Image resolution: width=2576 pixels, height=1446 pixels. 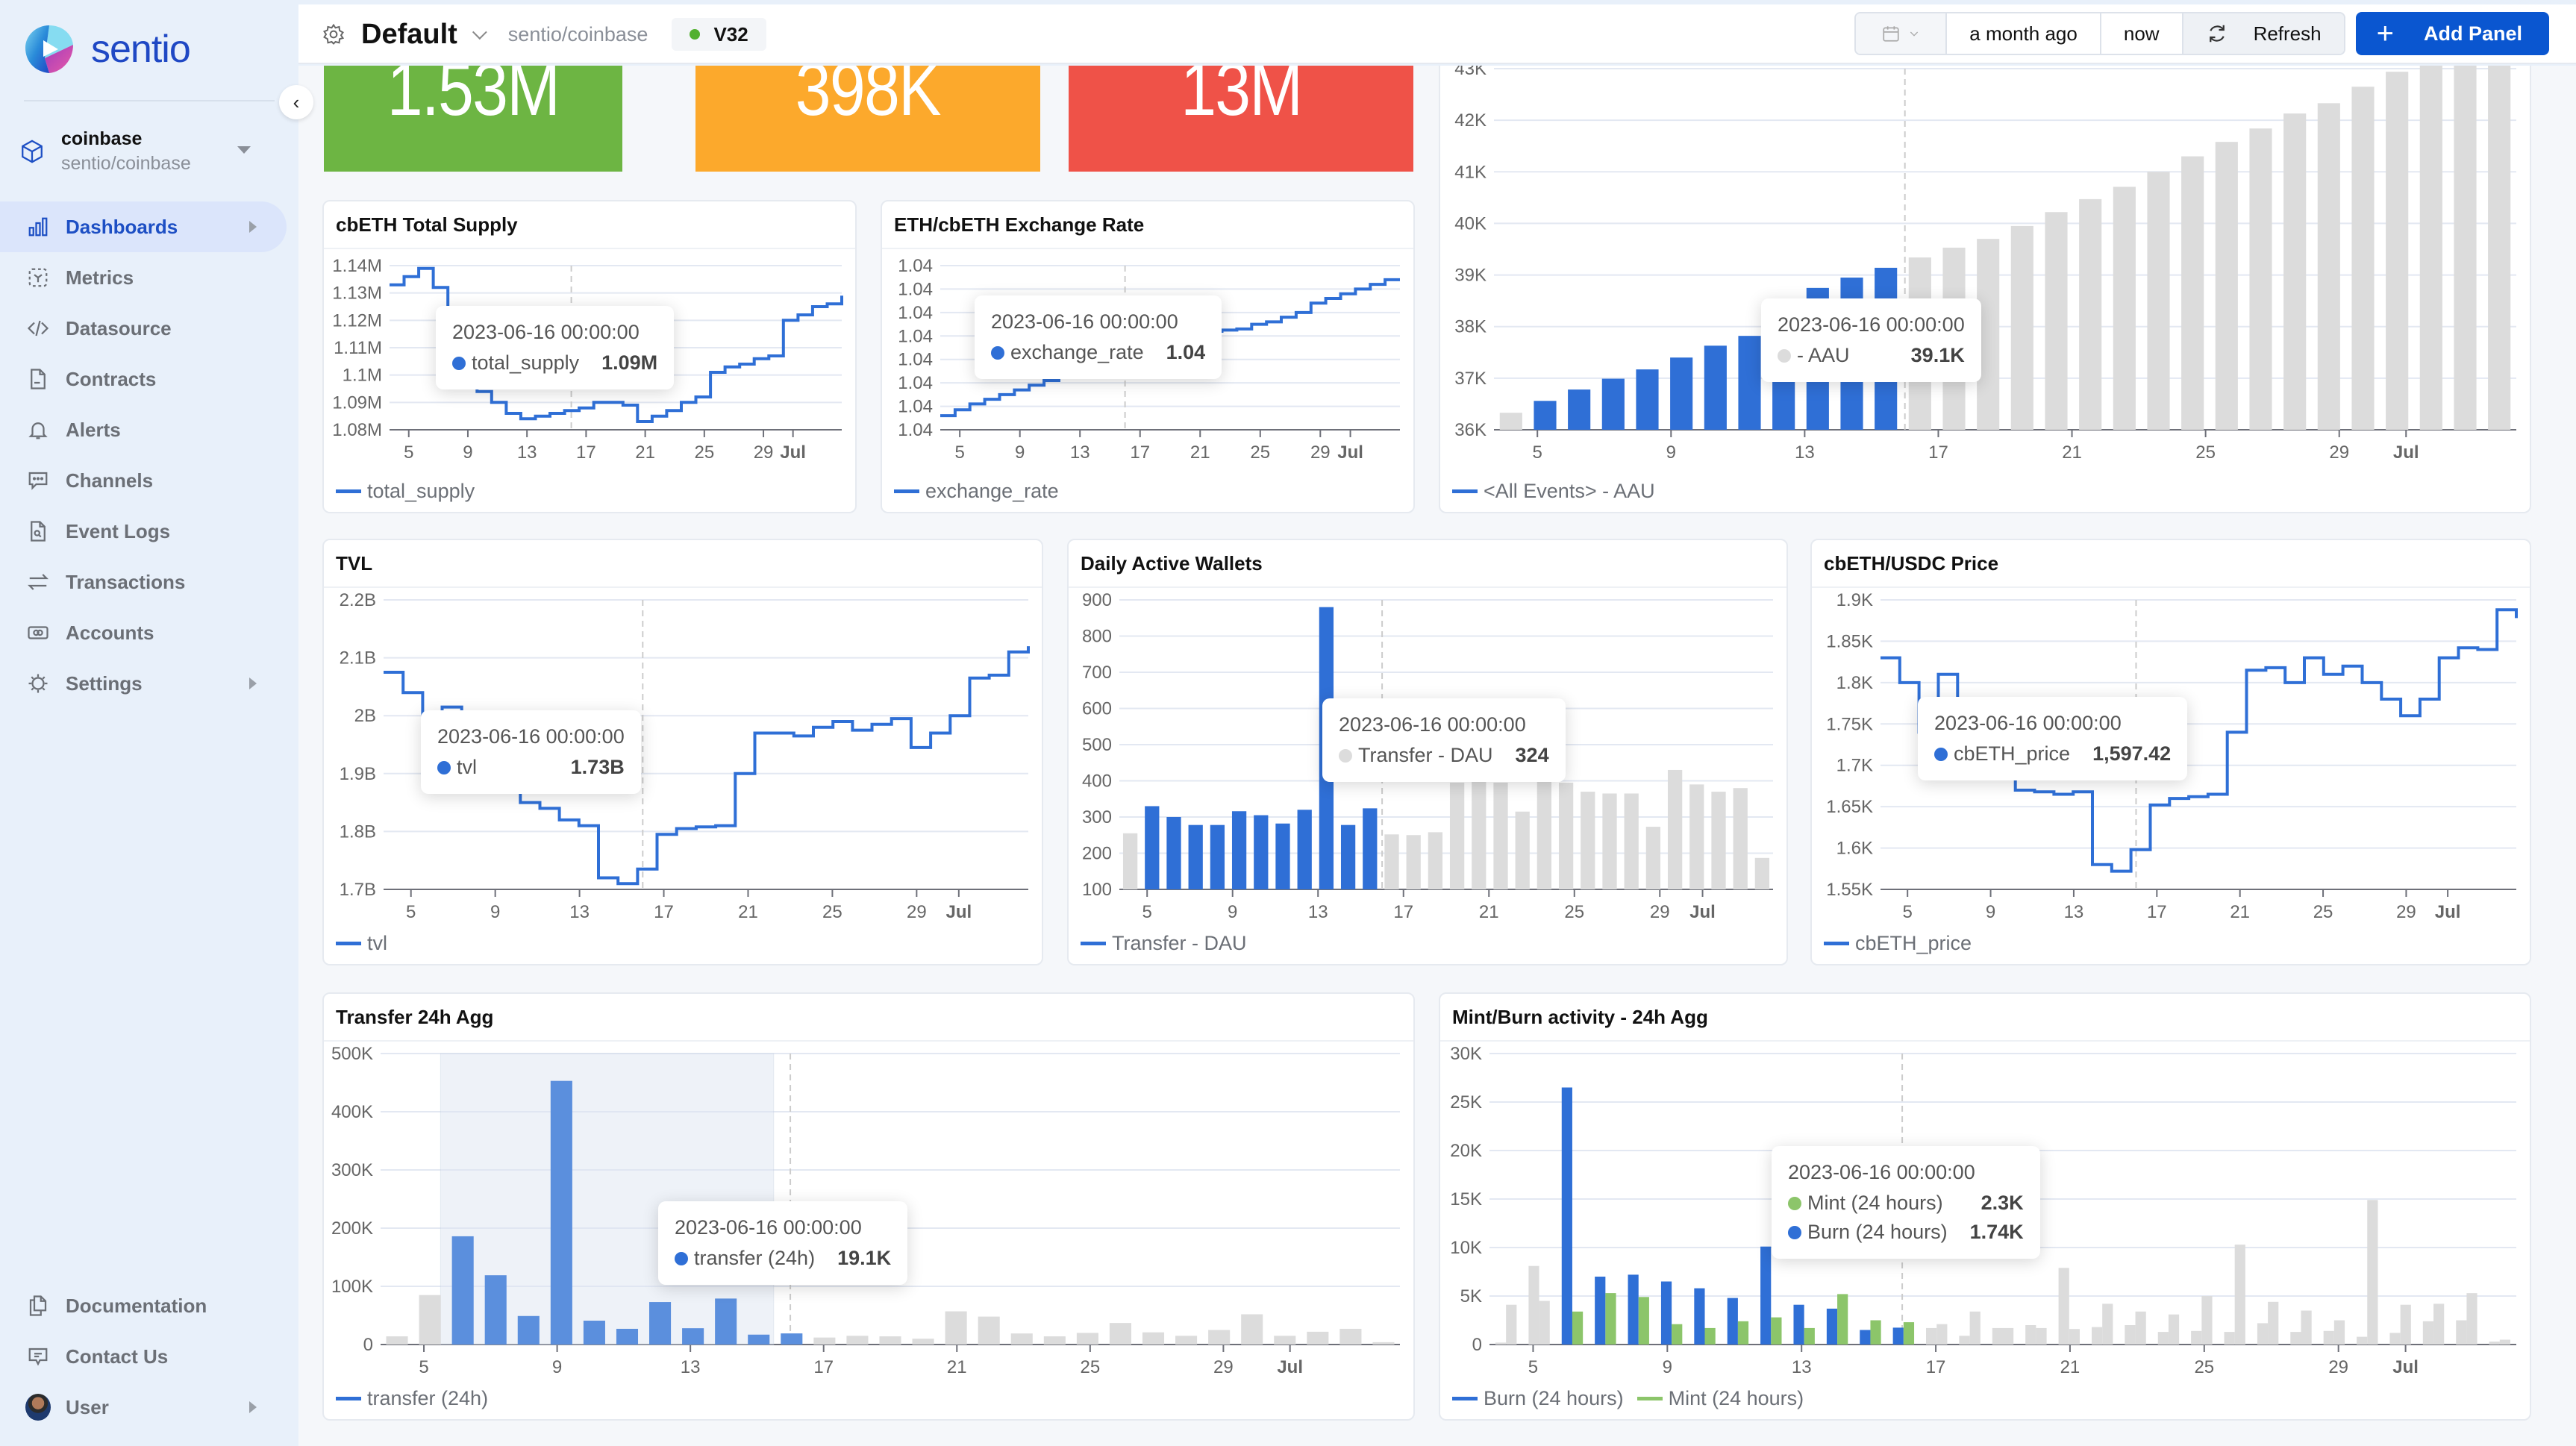 I want to click on legend-item: Burn (24 hours), so click(x=1538, y=1398).